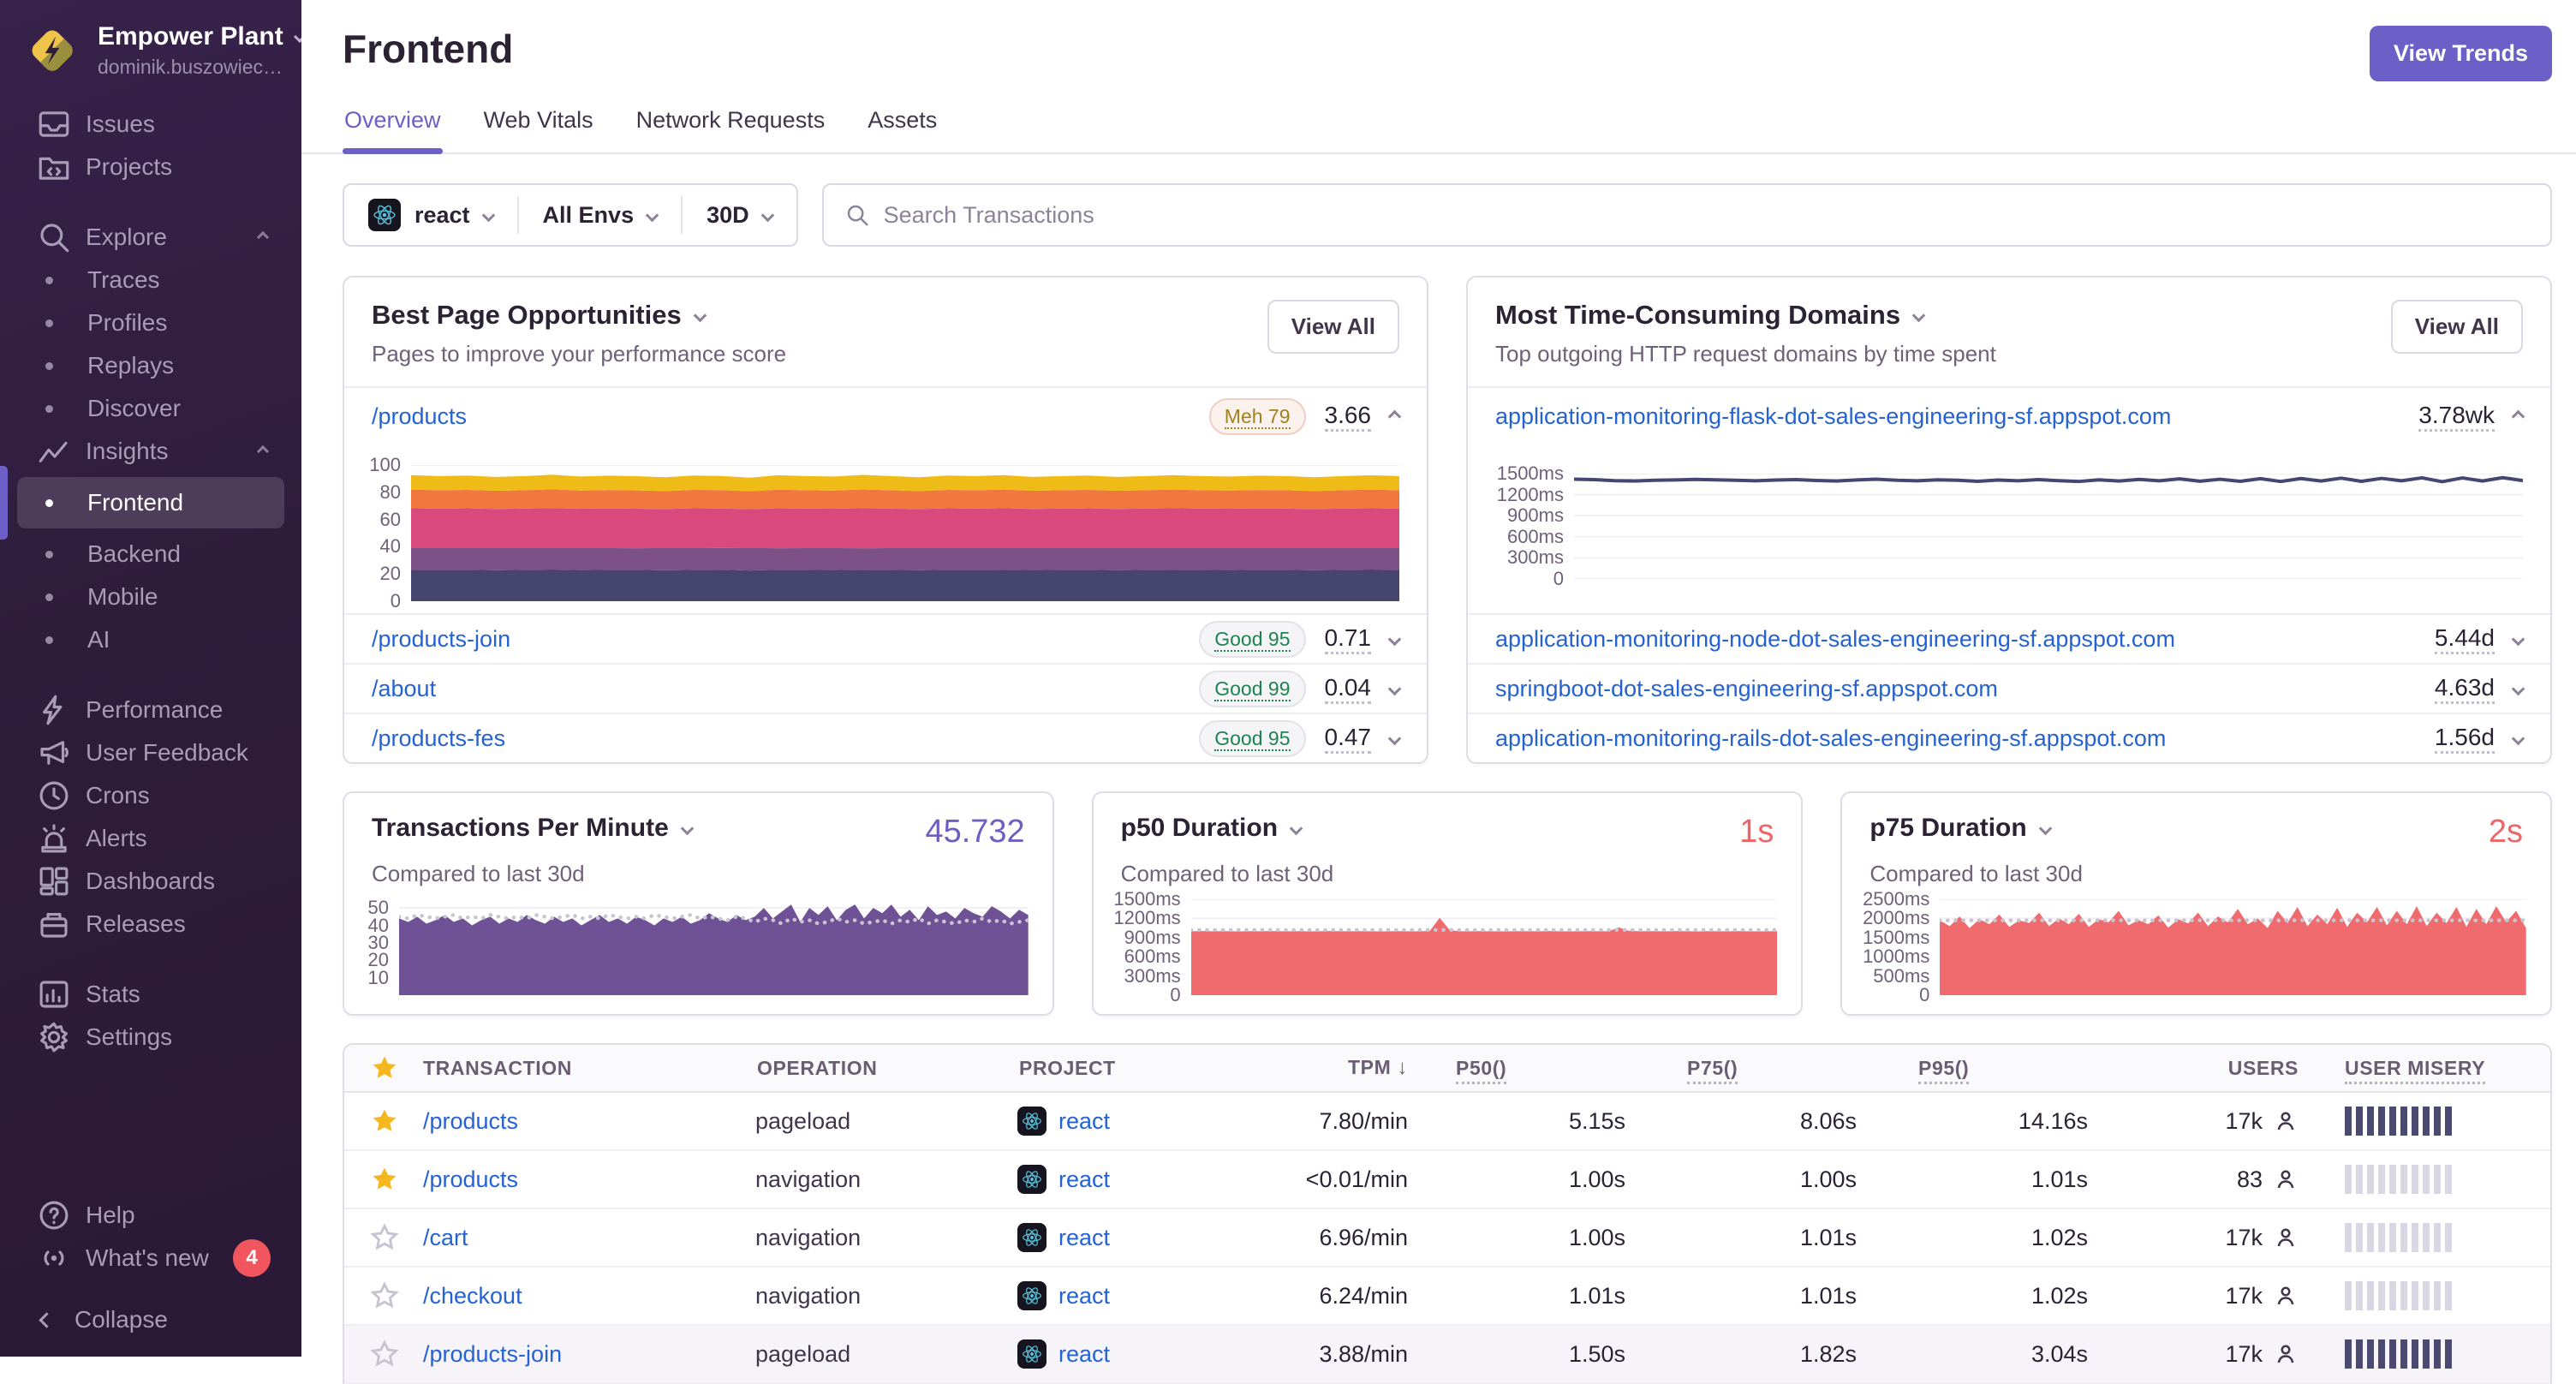 The width and height of the screenshot is (2576, 1384). I want to click on column-header-transaction: TRANSACTION, so click(588, 1068).